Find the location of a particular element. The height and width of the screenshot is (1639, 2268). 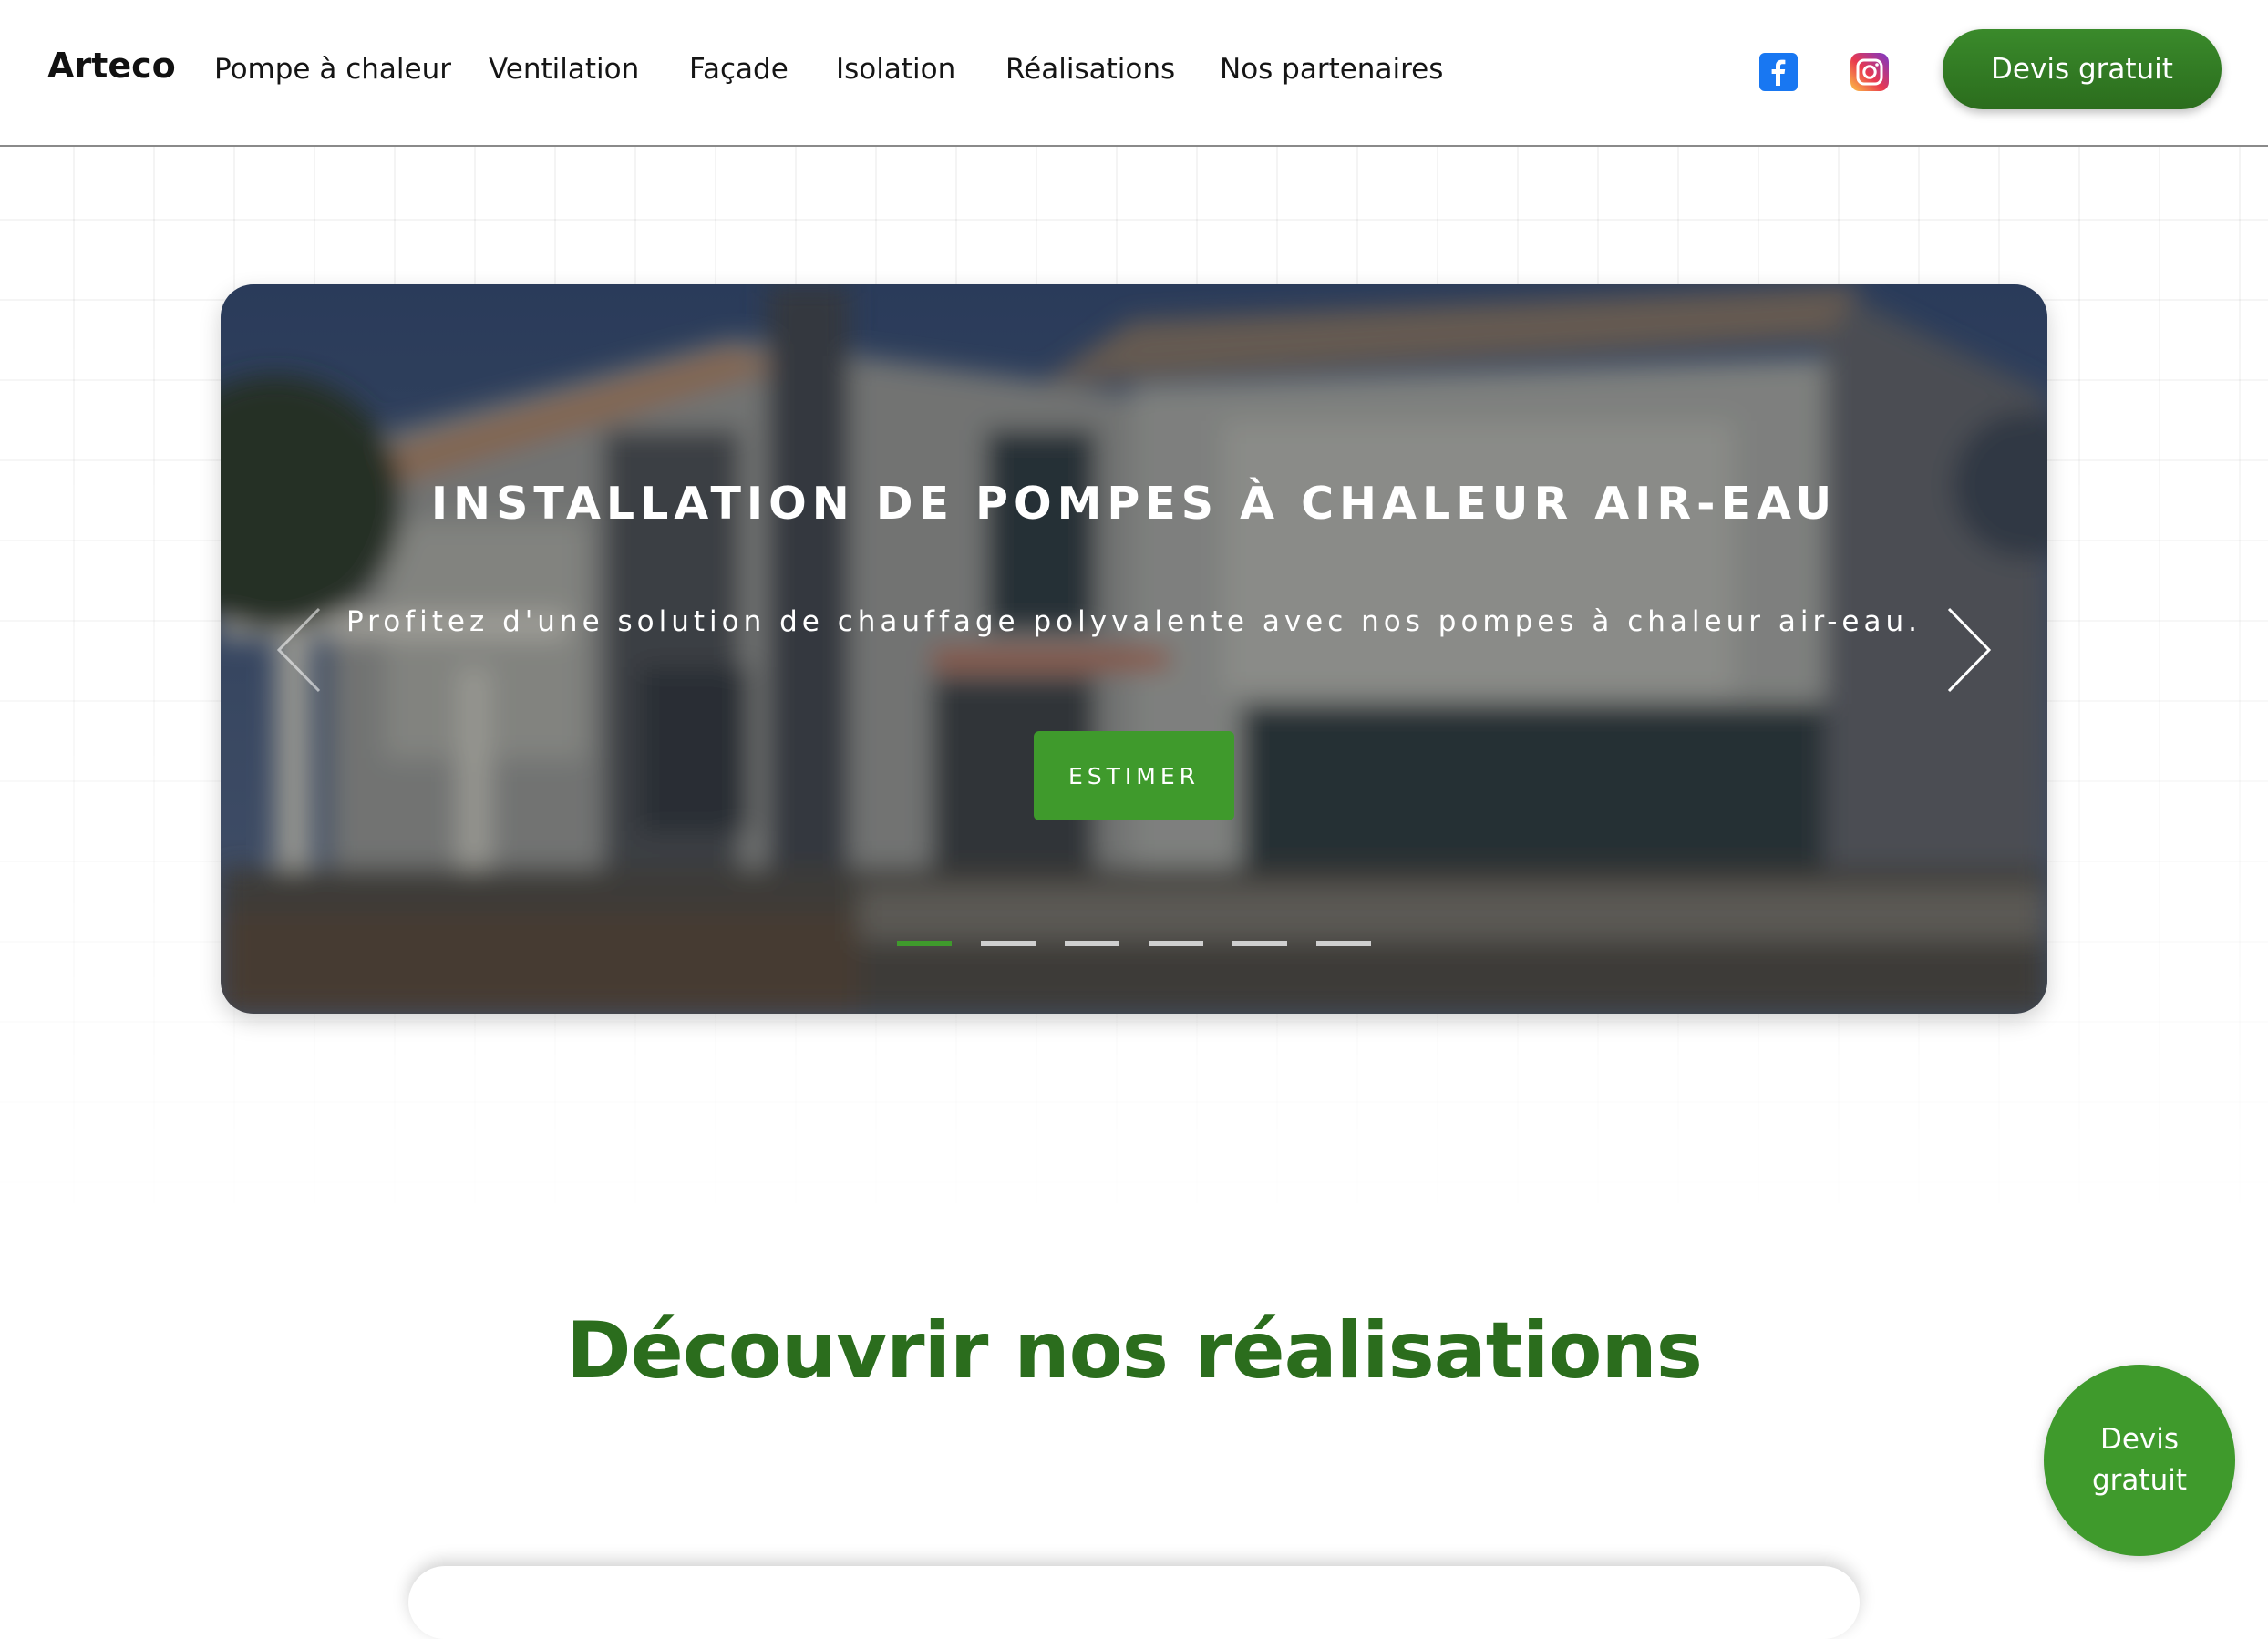

nav-item-pompe-a-chaleur: Pompe à chaleur is located at coordinates (332, 69).